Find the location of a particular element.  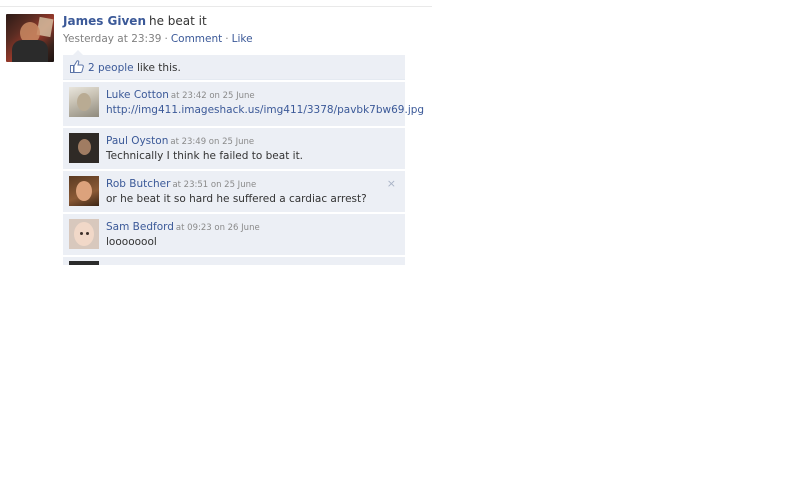

commenter-name-link: Paul Oyston is located at coordinates (137, 141).